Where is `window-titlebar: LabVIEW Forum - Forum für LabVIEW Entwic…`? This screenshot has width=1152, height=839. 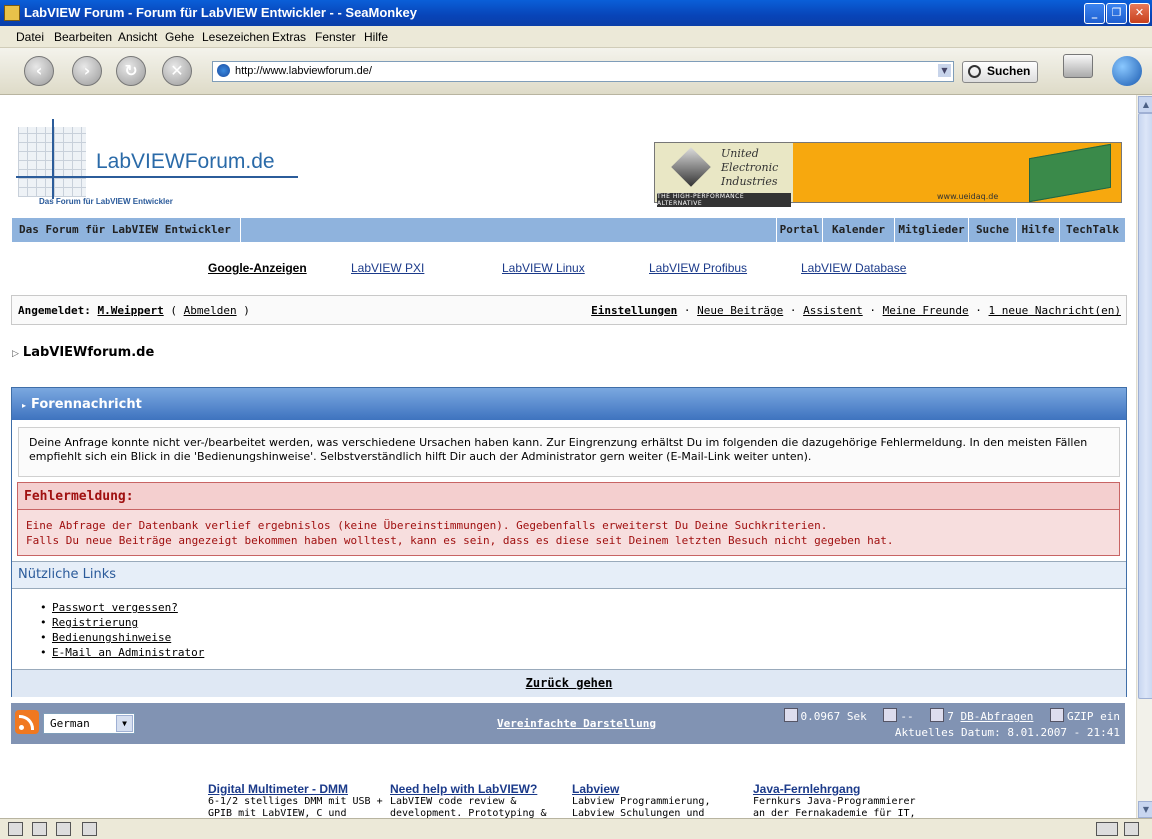 window-titlebar: LabVIEW Forum - Forum für LabVIEW Entwic… is located at coordinates (576, 13).